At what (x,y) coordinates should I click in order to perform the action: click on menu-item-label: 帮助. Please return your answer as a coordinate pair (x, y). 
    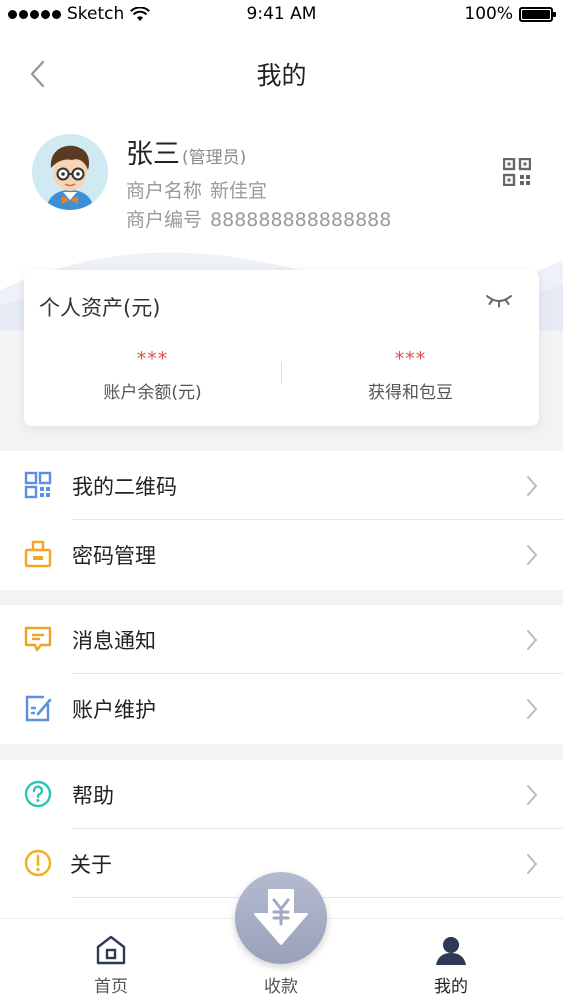
    Looking at the image, I should click on (93, 795).